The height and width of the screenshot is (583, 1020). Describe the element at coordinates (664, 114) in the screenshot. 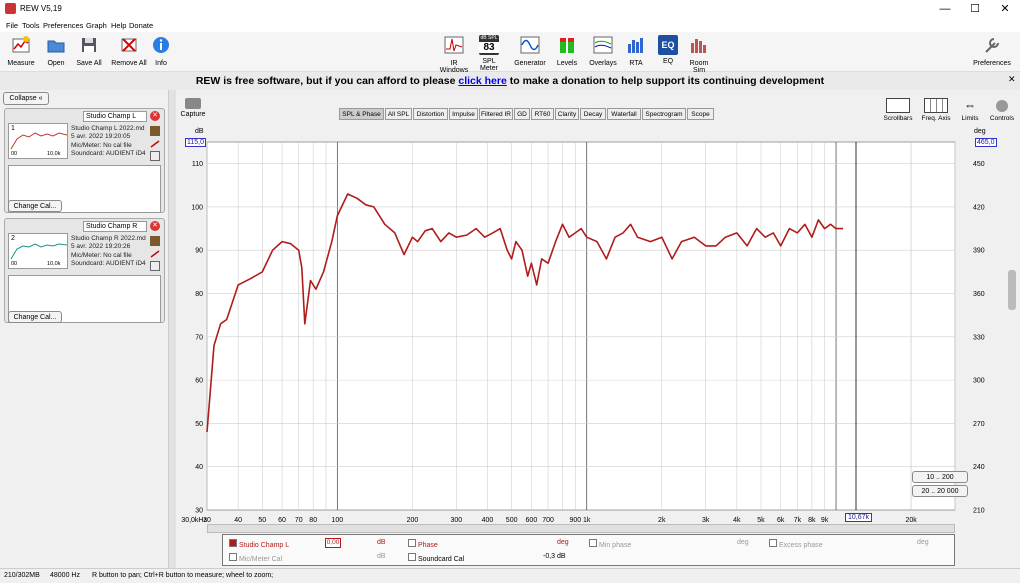

I see `tab-spectrogram: Spectrogram` at that location.